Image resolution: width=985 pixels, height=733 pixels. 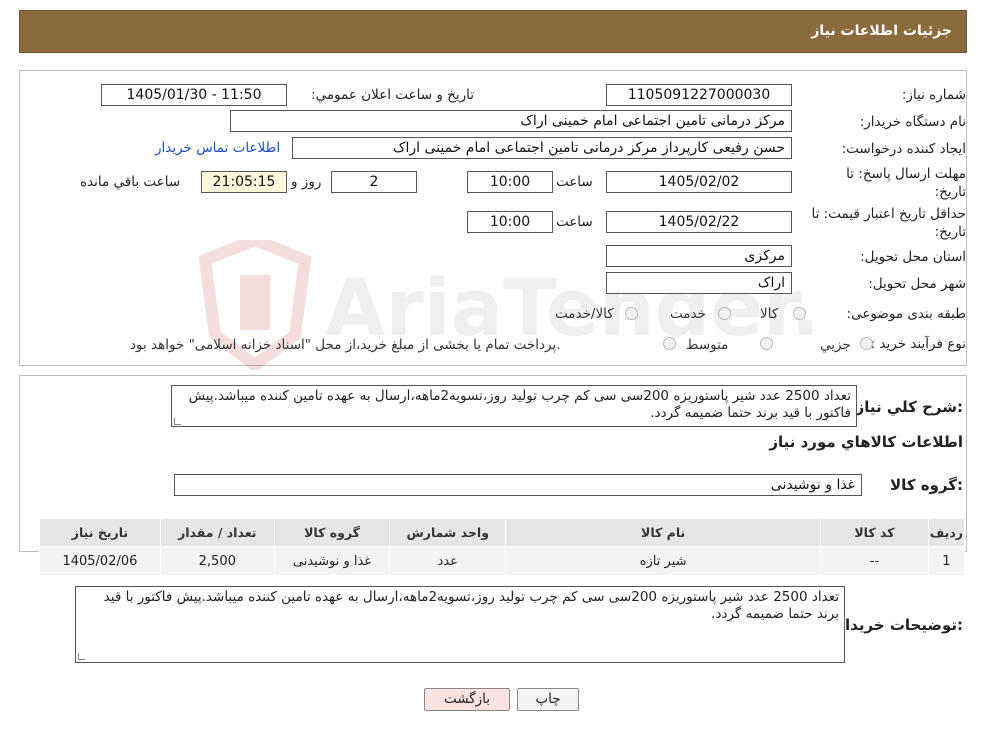 I want to click on cell-goods-code: --, so click(x=874, y=561).